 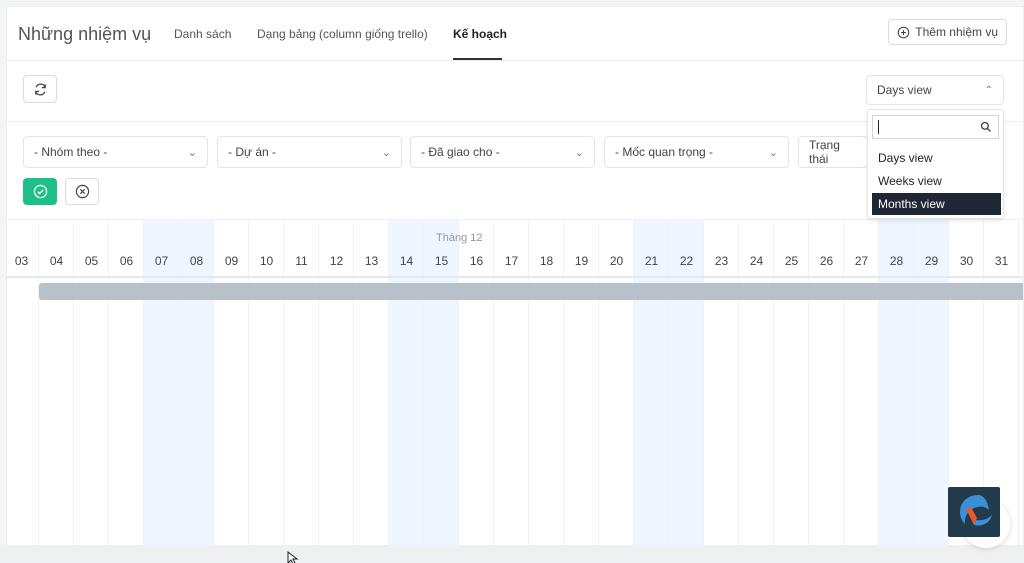 I want to click on day-label: 22, so click(x=686, y=261).